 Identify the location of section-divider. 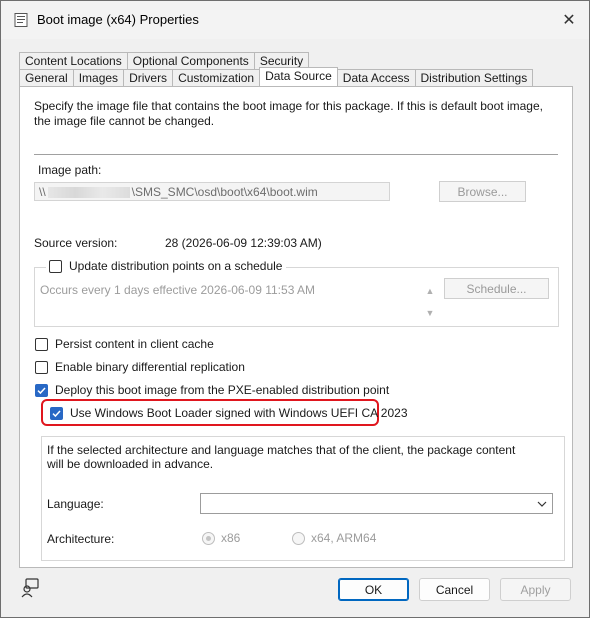
(296, 154).